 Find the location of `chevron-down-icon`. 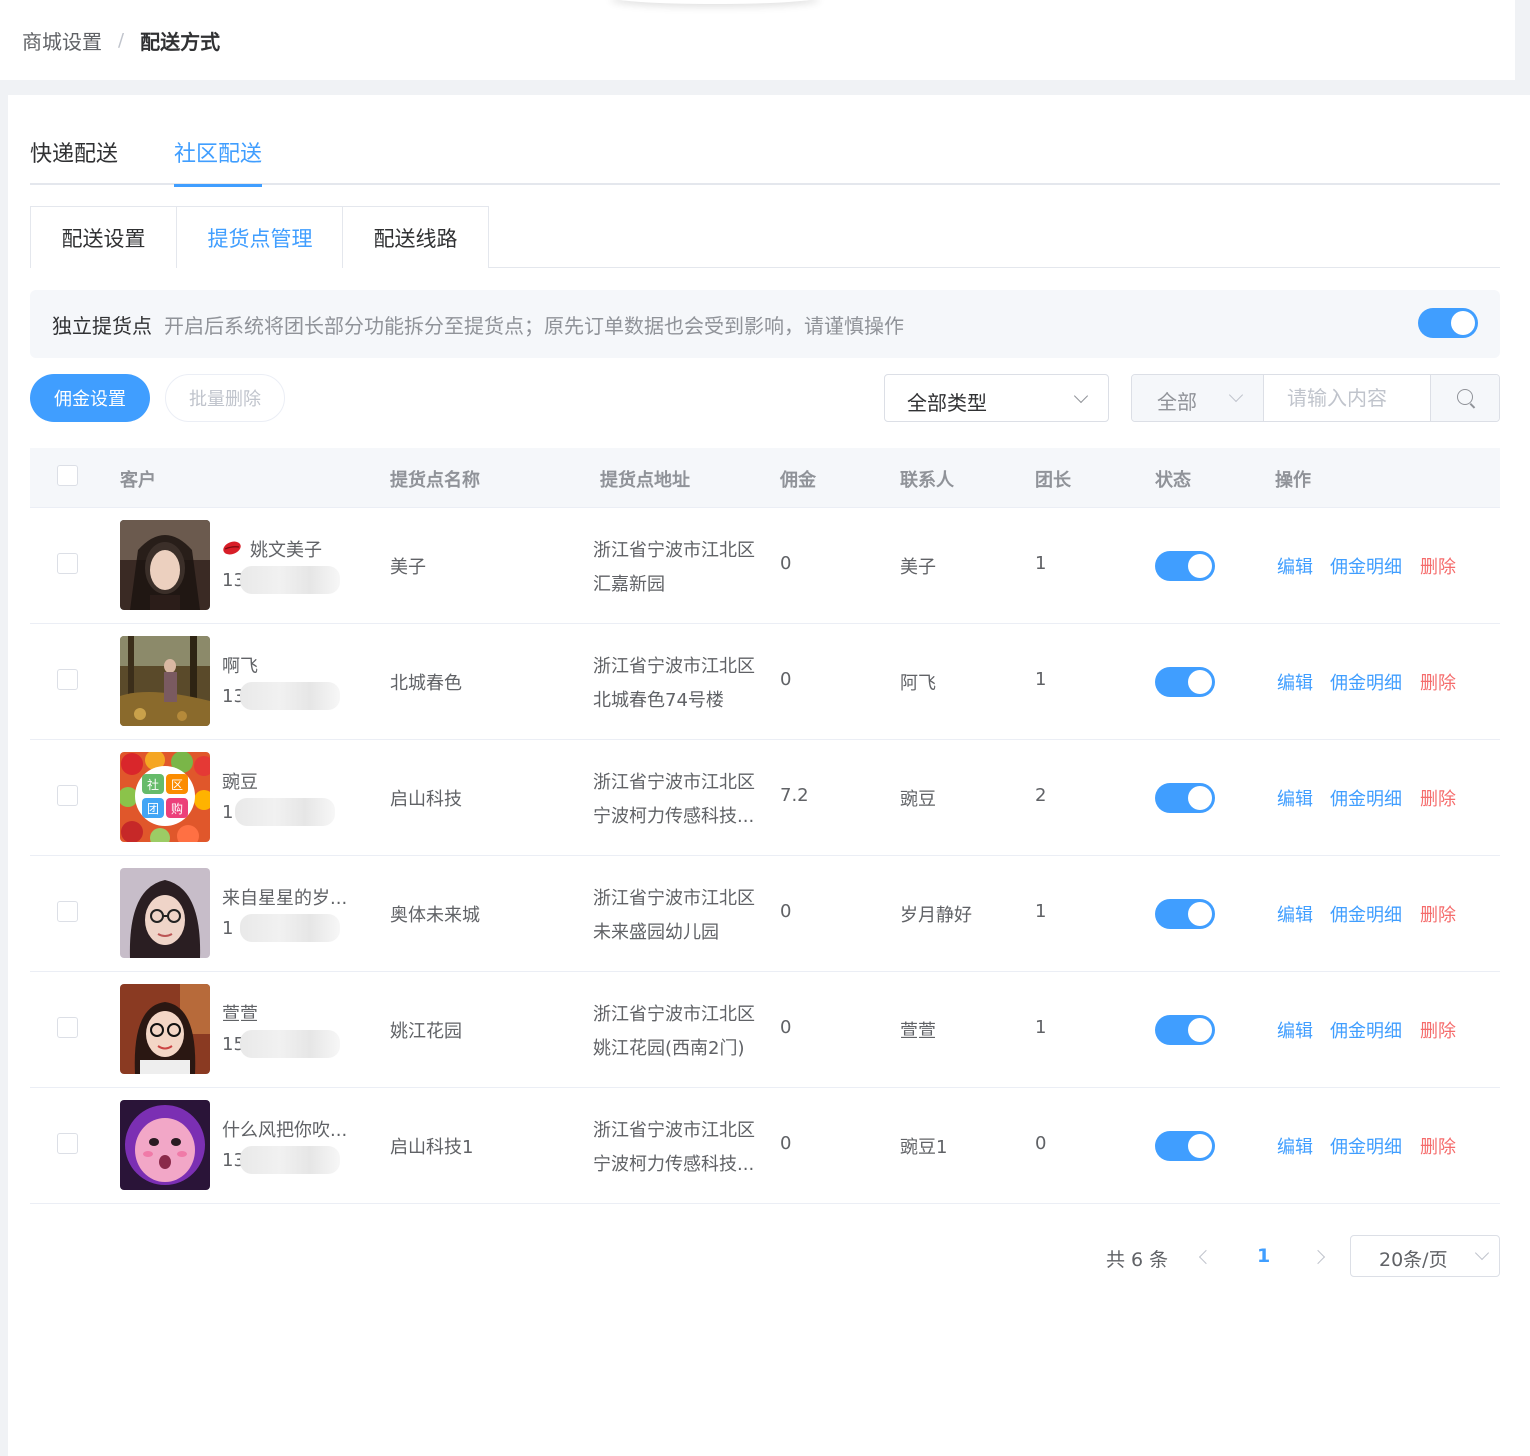

chevron-down-icon is located at coordinates (1482, 1253).